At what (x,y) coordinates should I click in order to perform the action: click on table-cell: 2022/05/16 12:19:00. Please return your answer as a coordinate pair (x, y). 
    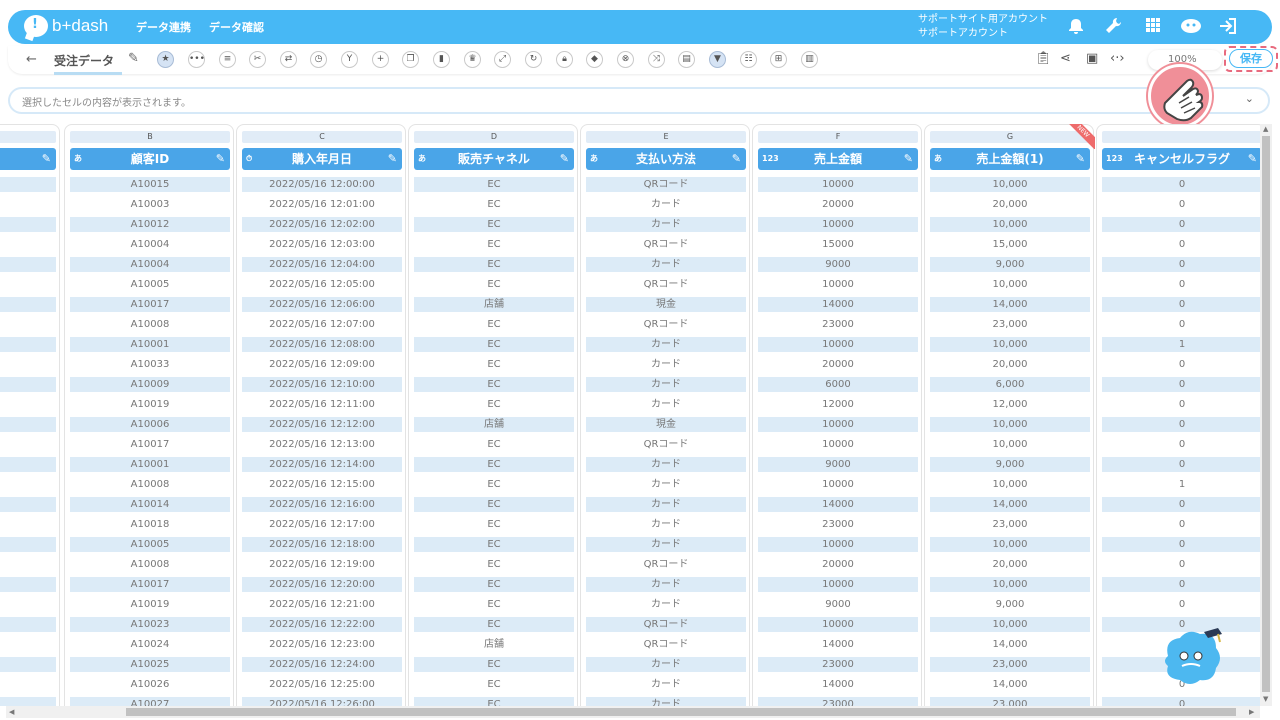
    Looking at the image, I should click on (322, 564).